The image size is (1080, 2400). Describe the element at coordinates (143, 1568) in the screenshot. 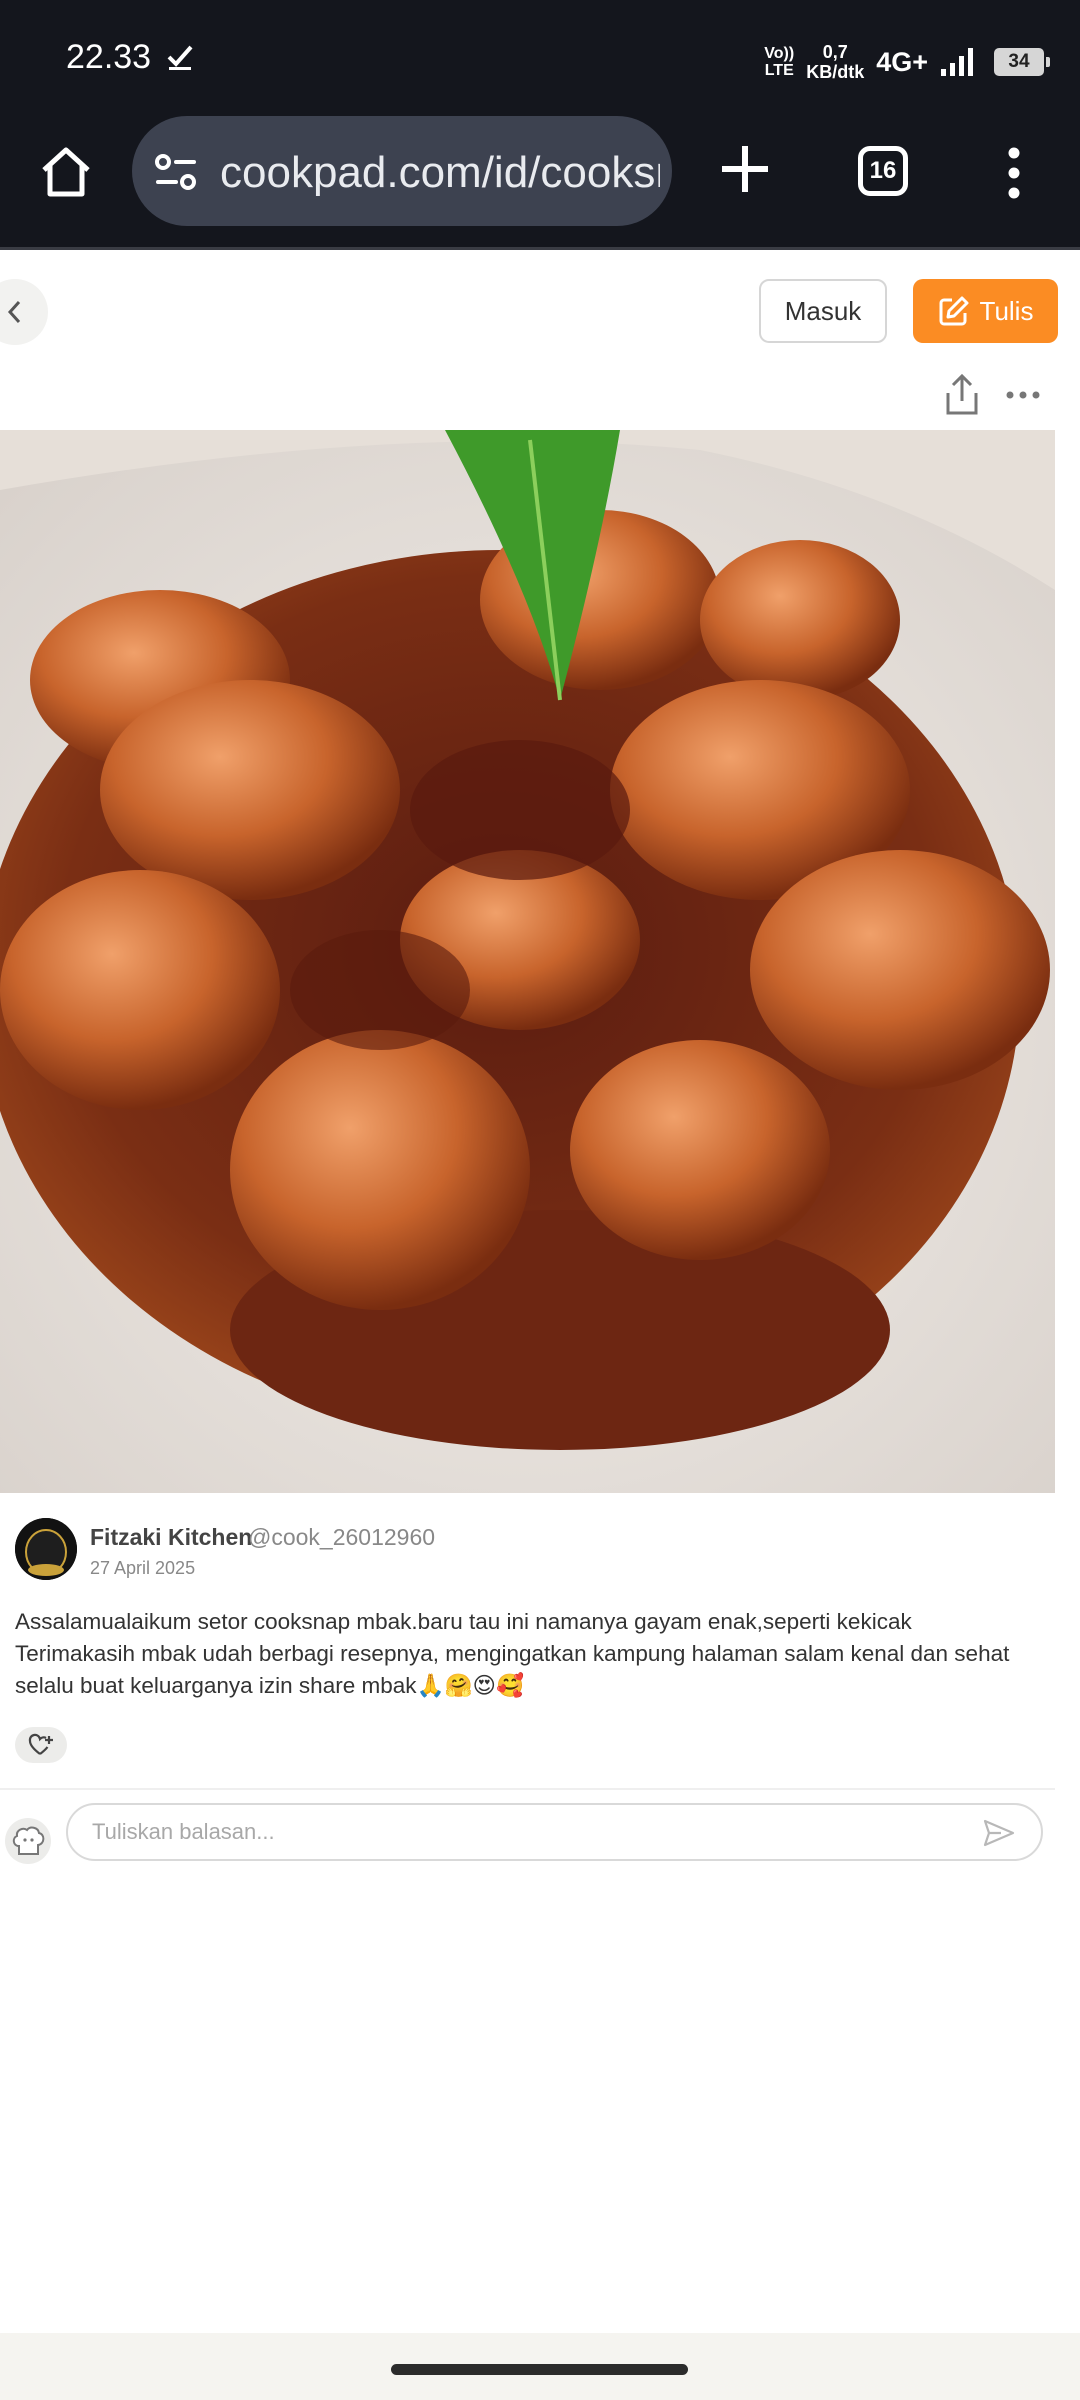

I see `post-date: 27 April 2025` at that location.